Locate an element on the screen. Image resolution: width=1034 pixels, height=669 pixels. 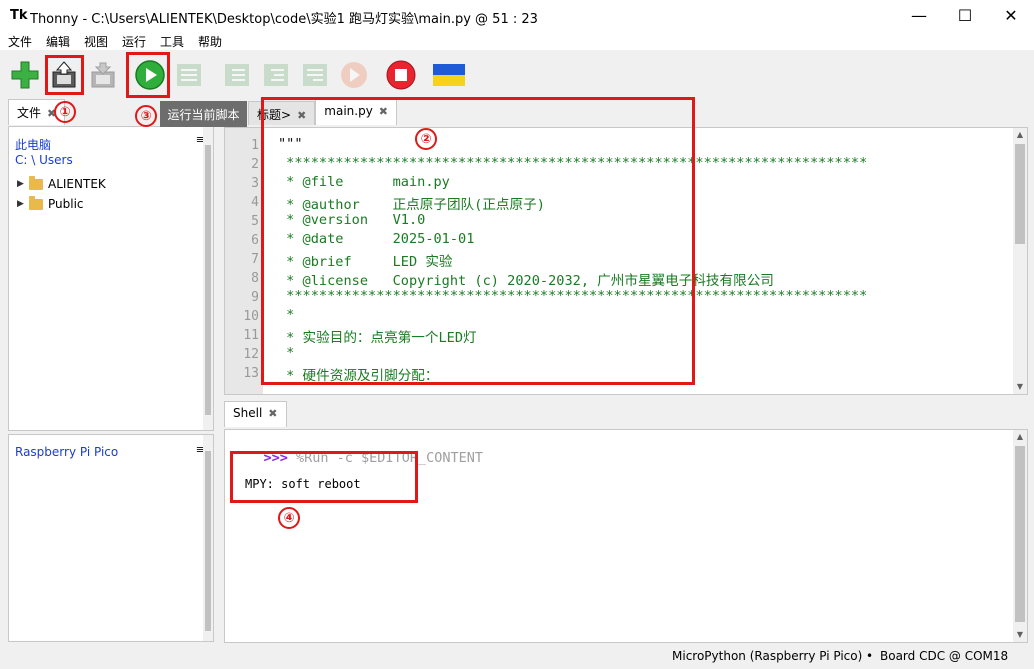
maximize-button: ☐ is located at coordinates (965, 15).